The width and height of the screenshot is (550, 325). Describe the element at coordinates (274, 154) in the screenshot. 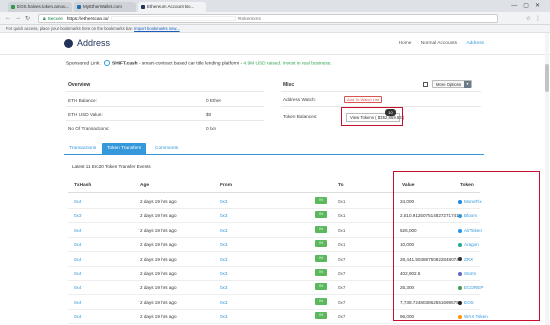

I see `tabs-underline` at that location.